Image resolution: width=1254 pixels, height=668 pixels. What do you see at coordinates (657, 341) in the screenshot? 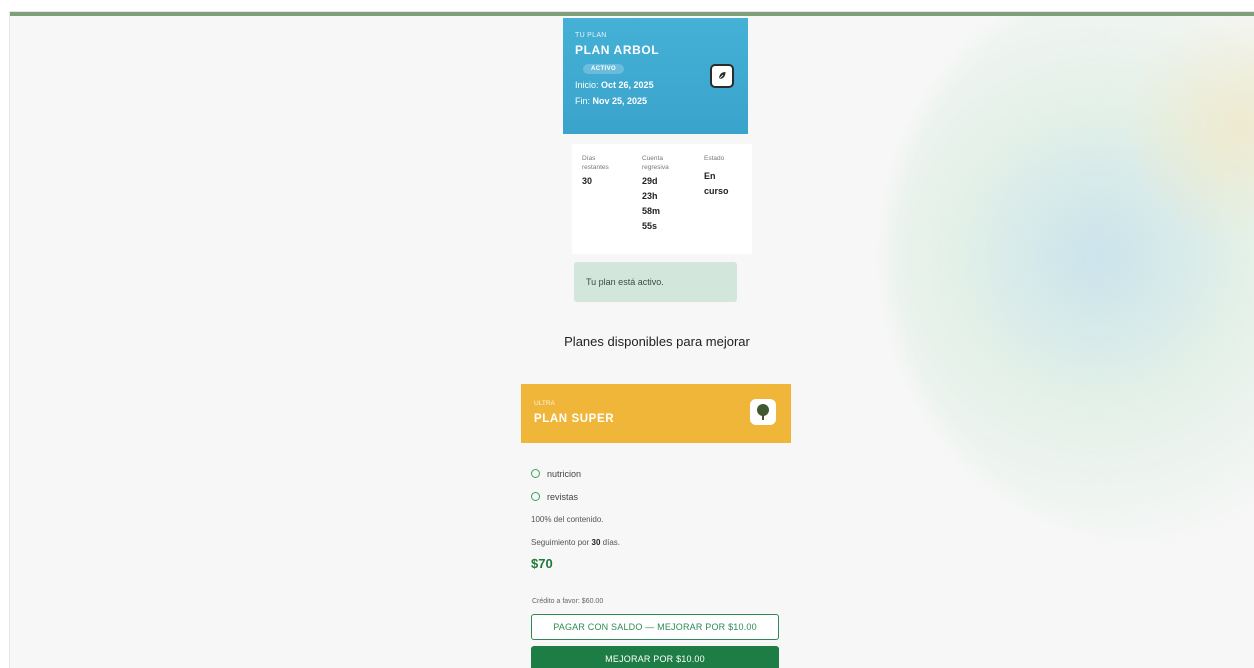
I see `section-title: Planes disponibles para mejorar` at bounding box center [657, 341].